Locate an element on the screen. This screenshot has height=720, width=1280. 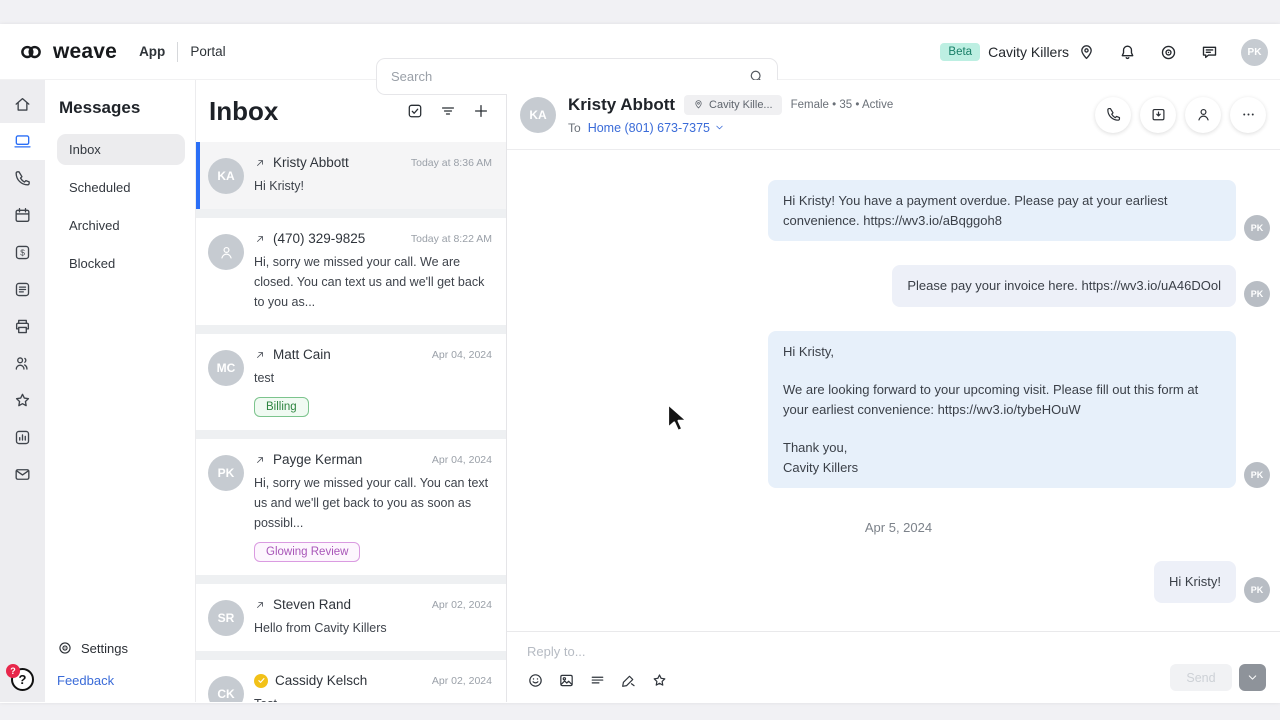
contact-avatar: KA is located at coordinates (538, 114).